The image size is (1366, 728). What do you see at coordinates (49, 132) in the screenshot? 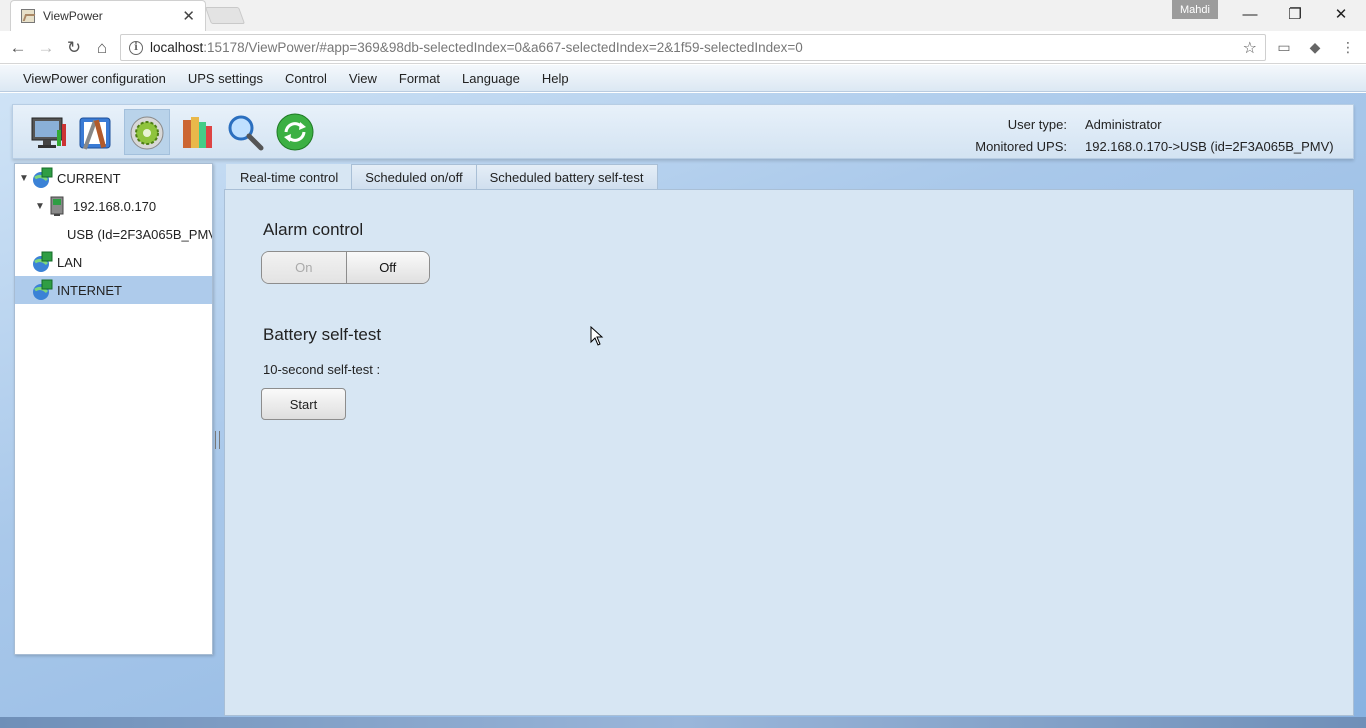
I see `monitor-icon` at bounding box center [49, 132].